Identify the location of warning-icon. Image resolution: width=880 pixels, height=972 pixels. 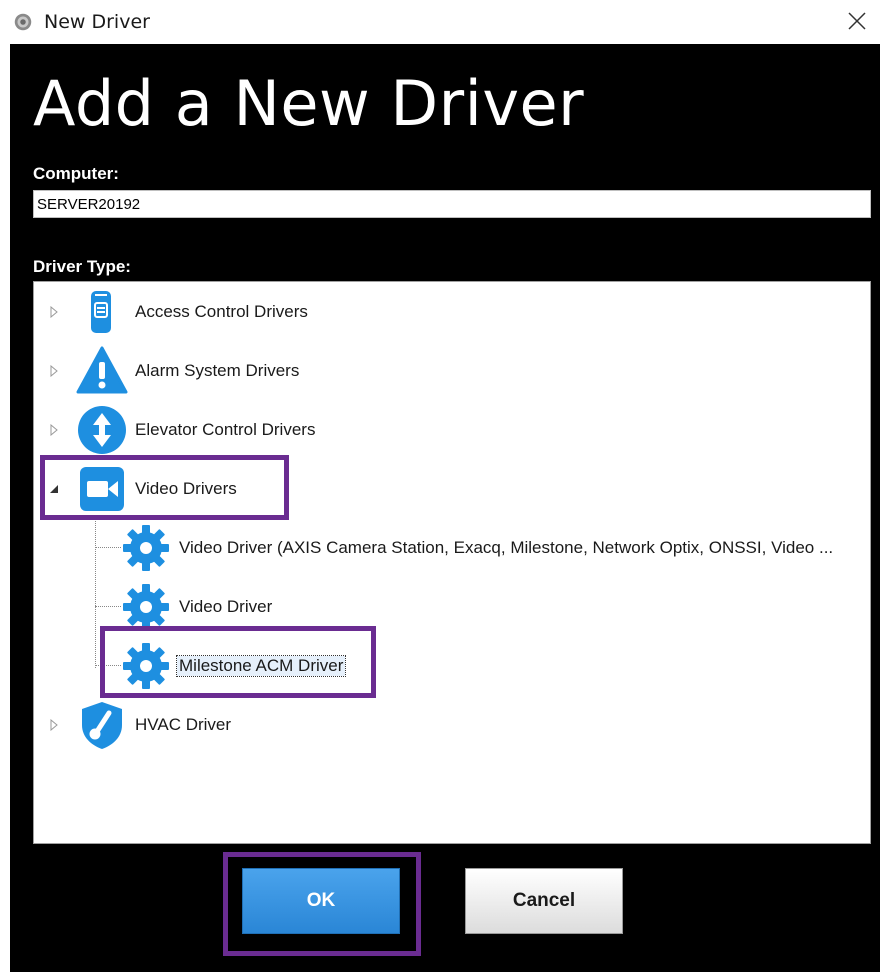
(102, 370).